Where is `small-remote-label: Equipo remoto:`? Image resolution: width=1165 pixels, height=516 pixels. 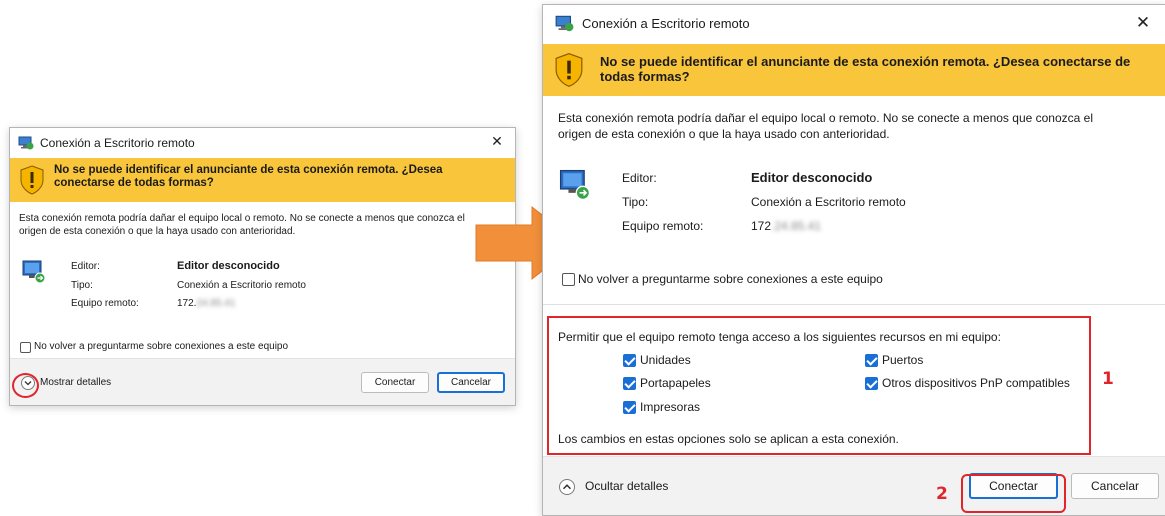 small-remote-label: Equipo remoto: is located at coordinates (105, 303).